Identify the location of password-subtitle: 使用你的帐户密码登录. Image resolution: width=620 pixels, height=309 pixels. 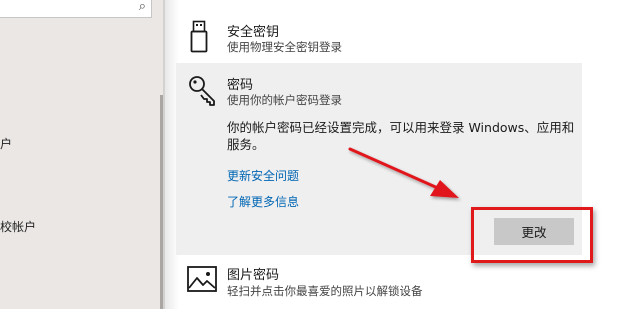
(284, 100).